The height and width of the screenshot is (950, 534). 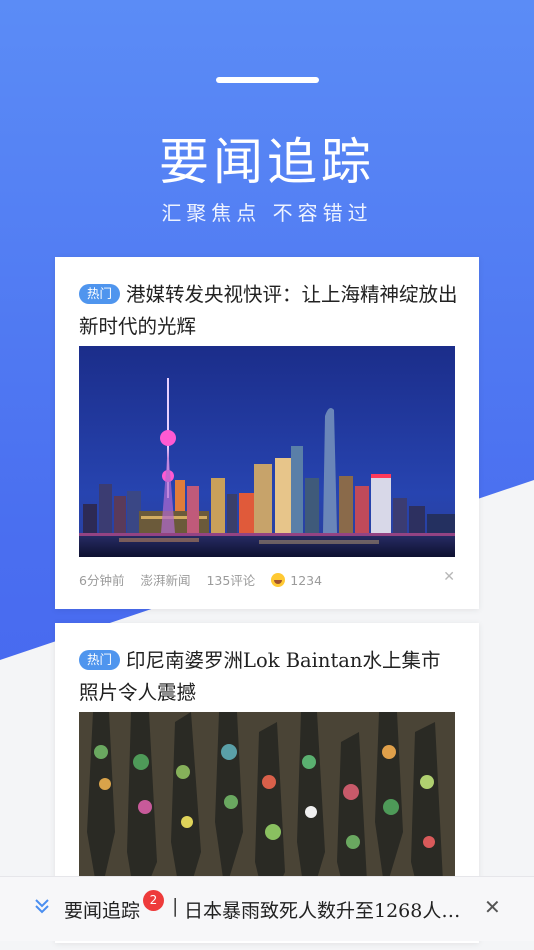 I want to click on publish-time: 6分钟前, so click(x=102, y=580).